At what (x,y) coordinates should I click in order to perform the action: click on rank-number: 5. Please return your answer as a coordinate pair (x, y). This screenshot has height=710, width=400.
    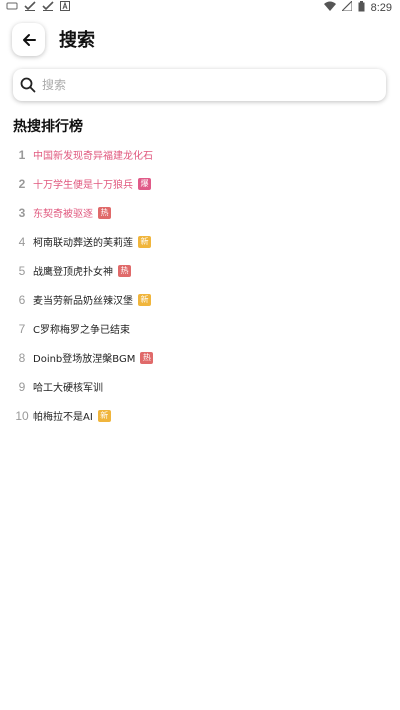
    Looking at the image, I should click on (22, 270).